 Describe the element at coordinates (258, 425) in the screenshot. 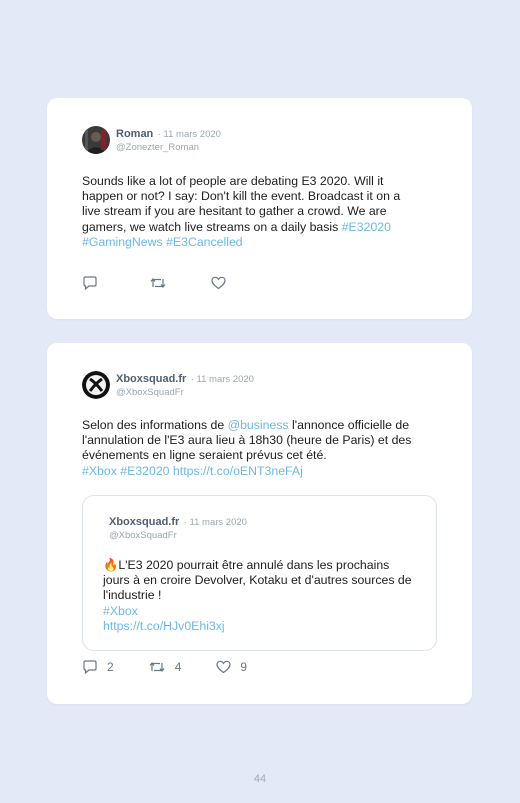

I see `mention-link: @business` at that location.